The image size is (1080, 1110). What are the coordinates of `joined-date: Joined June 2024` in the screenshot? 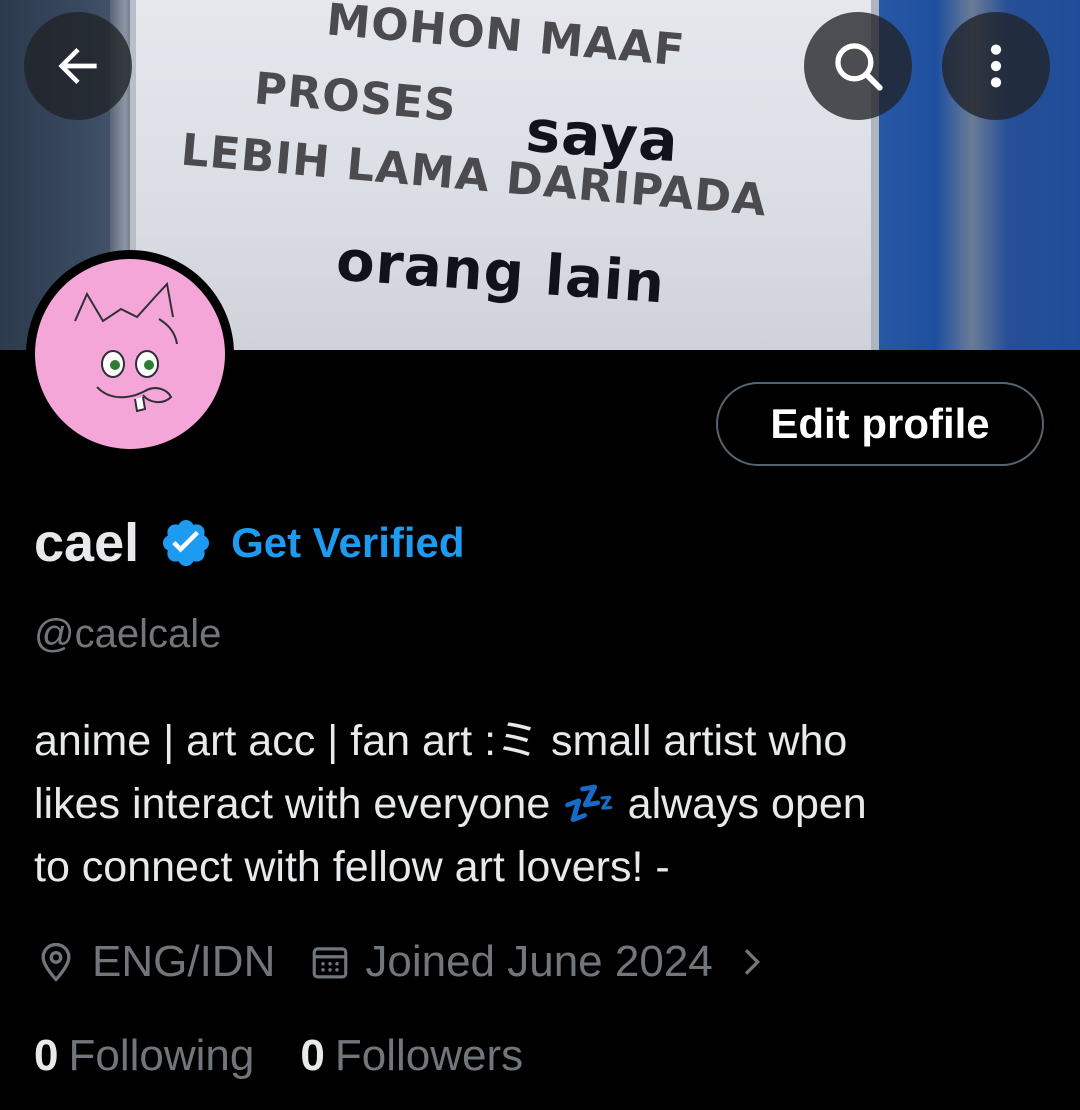 It's located at (539, 961).